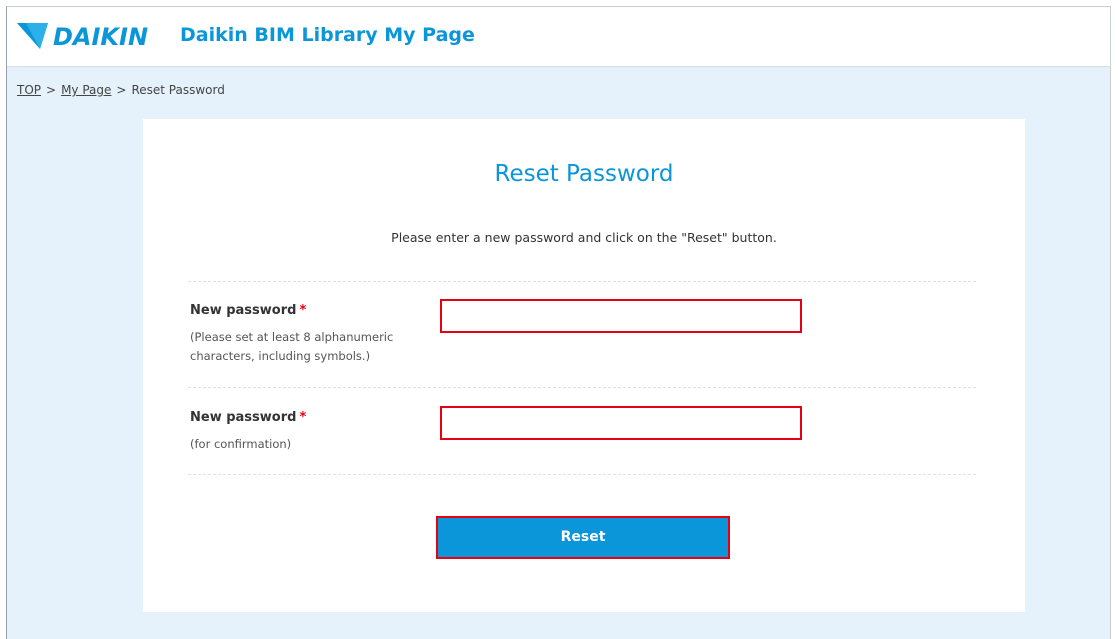 The width and height of the screenshot is (1118, 639). I want to click on confirm-password-label: New password *, so click(248, 417).